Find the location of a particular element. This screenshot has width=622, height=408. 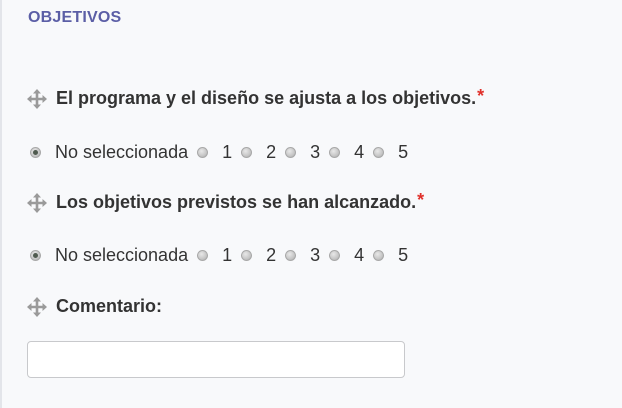

comment-question: Comentario: is located at coordinates (94, 306).